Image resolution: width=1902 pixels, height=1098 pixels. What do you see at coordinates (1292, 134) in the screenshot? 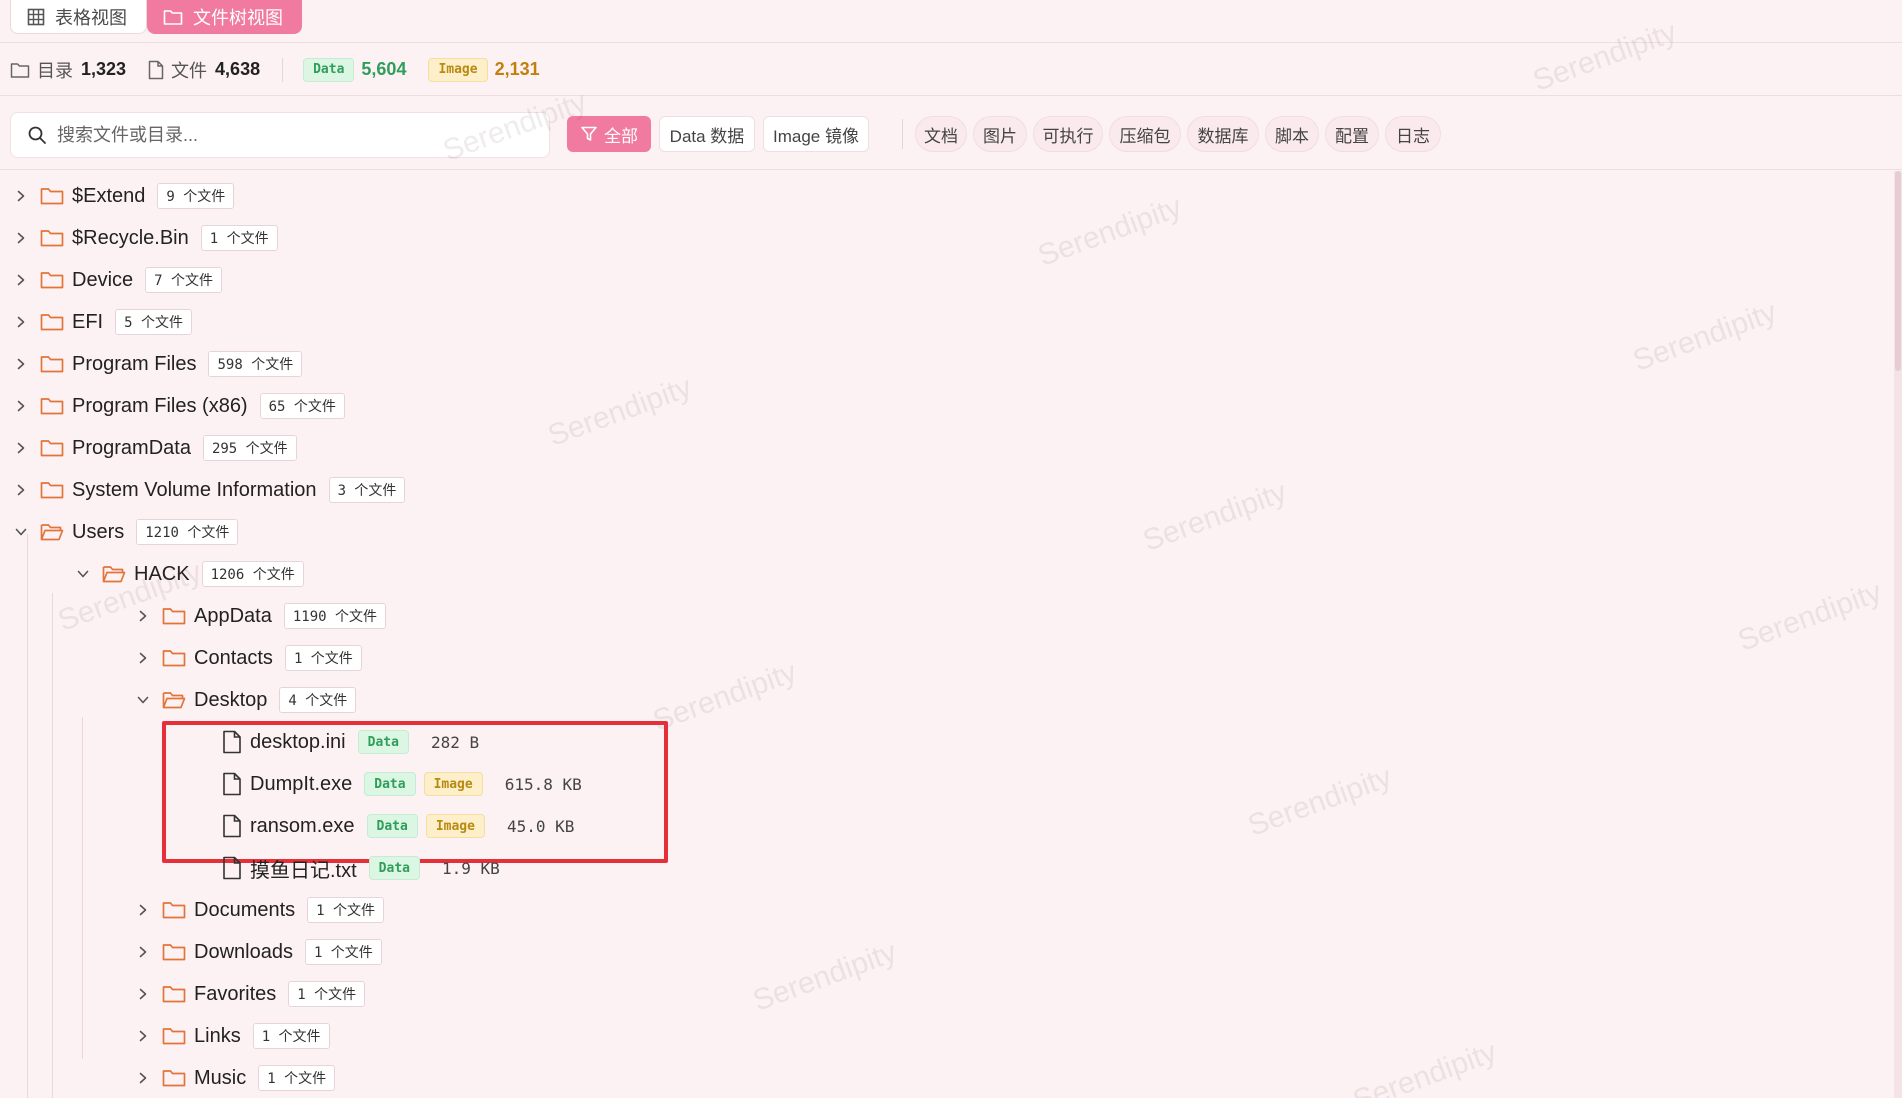
I see `category-chip-scripts: 脚本` at bounding box center [1292, 134].